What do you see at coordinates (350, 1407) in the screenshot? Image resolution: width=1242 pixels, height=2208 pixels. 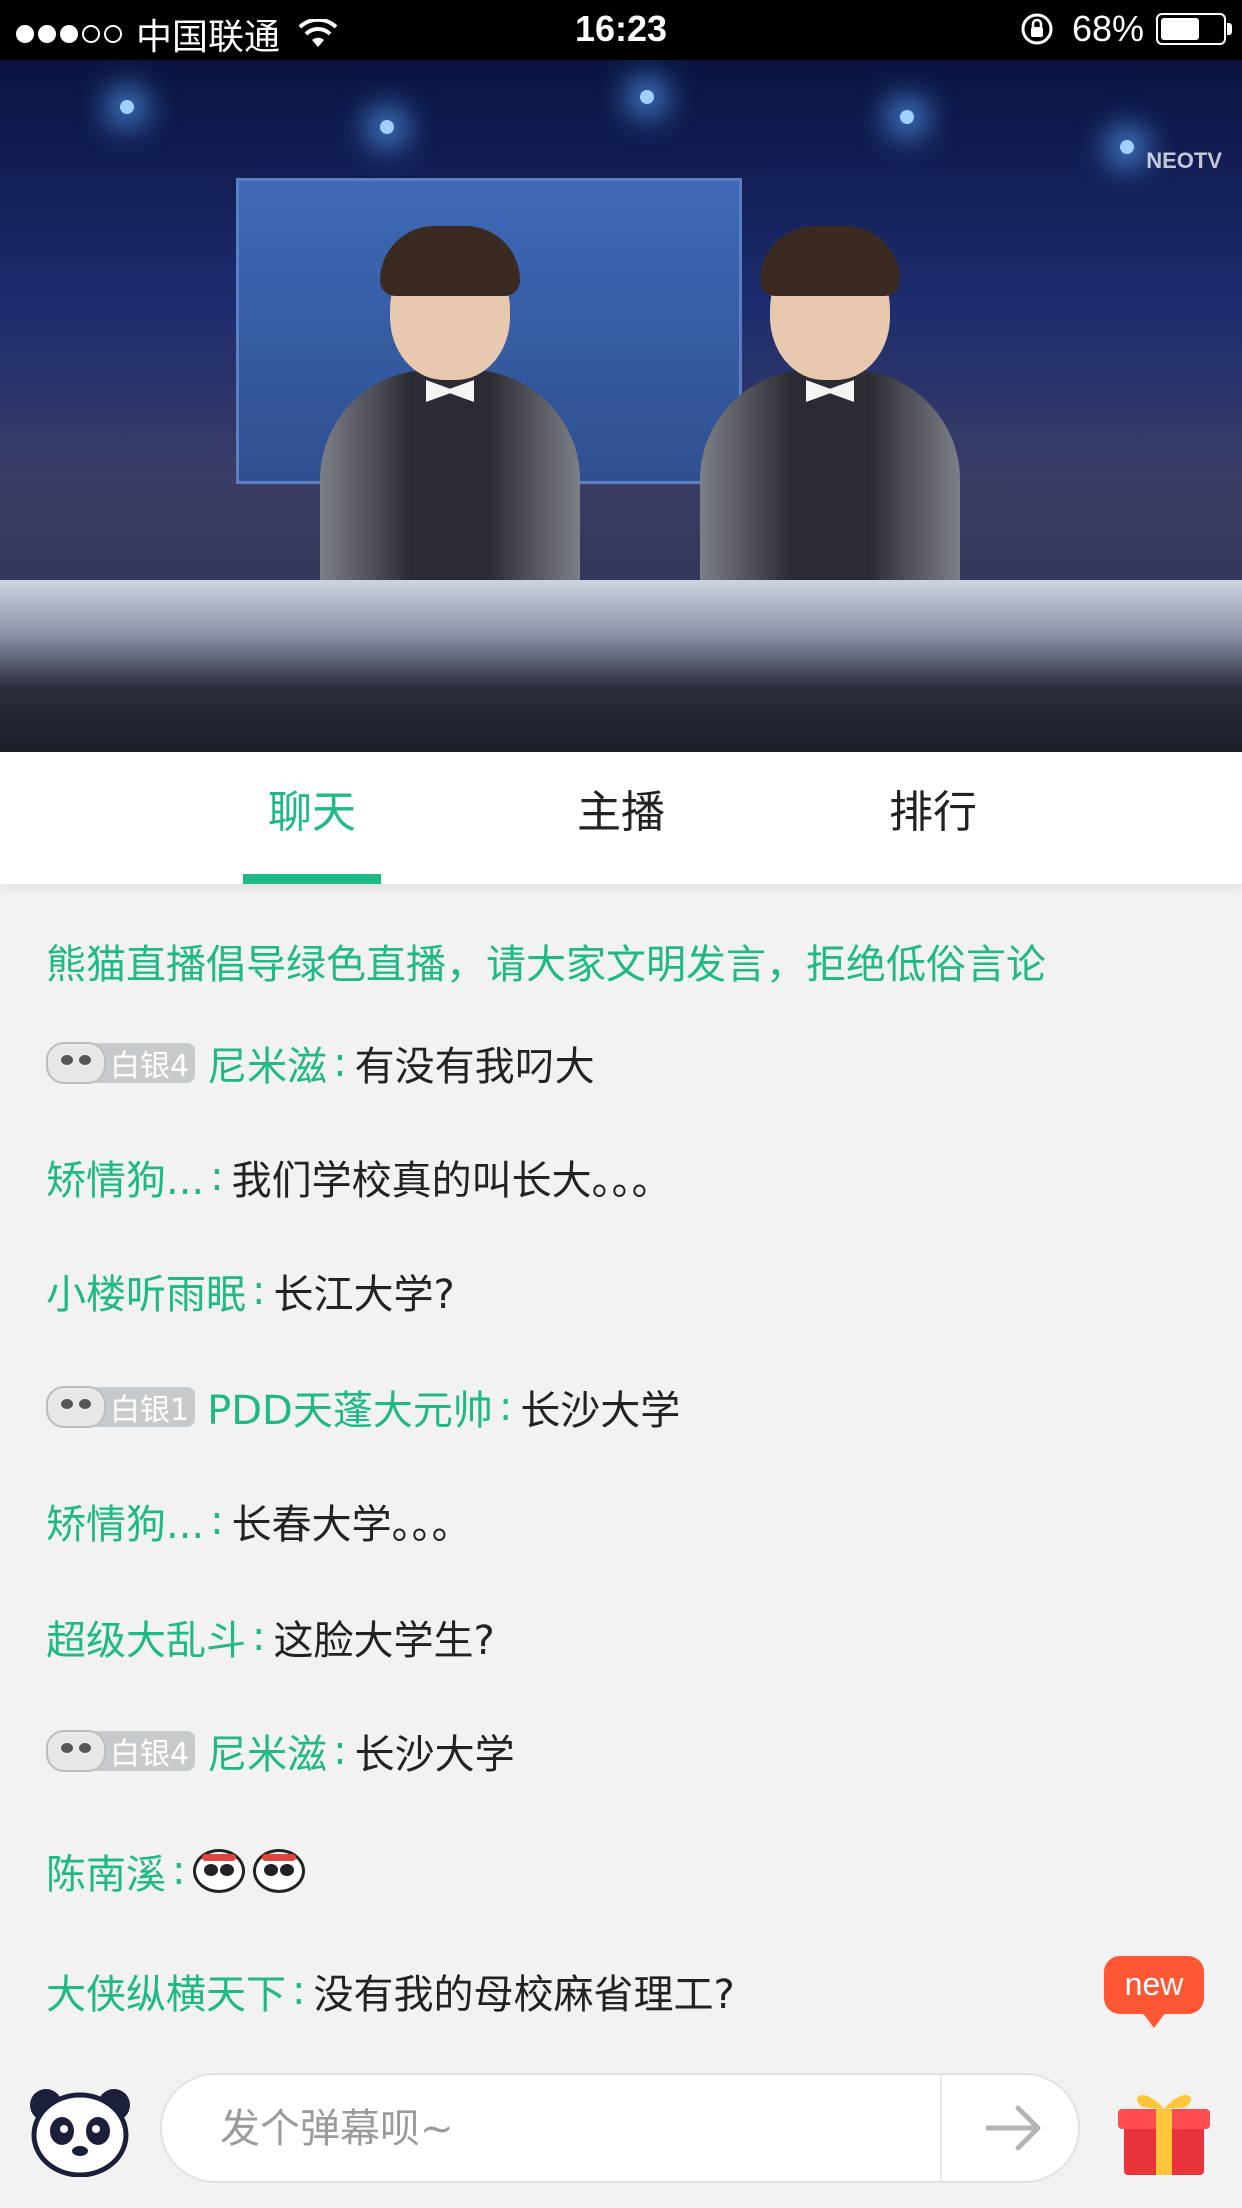 I see `chat-username: PDD天蓬大元帅` at bounding box center [350, 1407].